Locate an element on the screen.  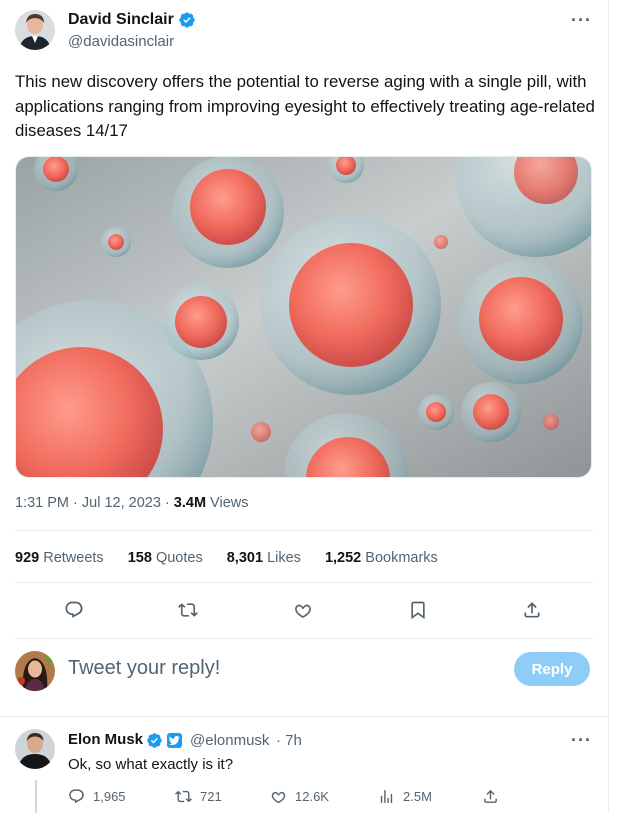
reply-share-action is located at coordinates (490, 796).